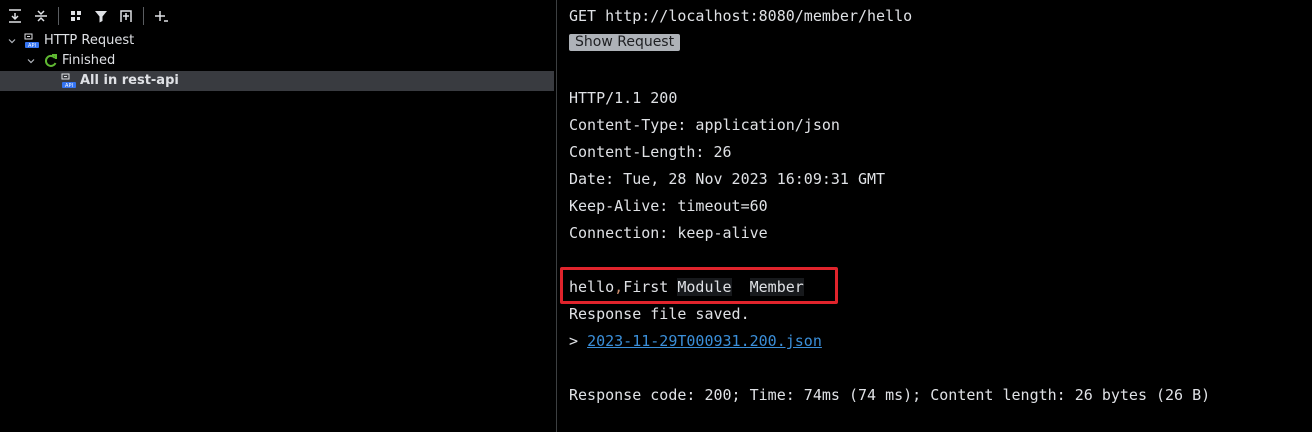 The width and height of the screenshot is (1312, 432). I want to click on filter-icon, so click(101, 16).